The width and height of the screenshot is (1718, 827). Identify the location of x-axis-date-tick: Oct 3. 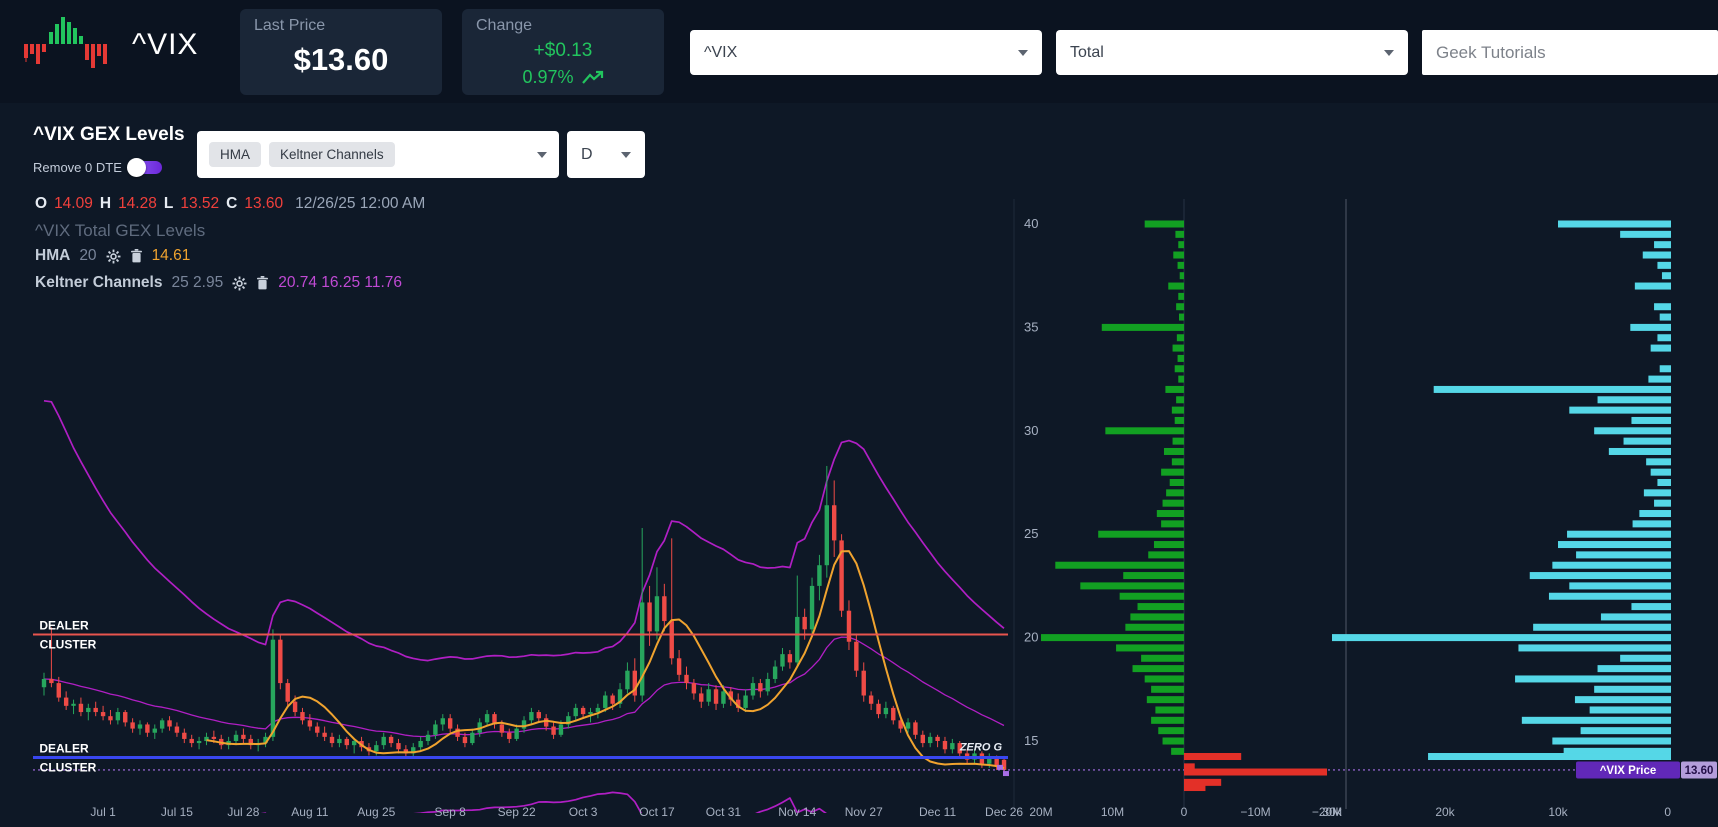
(583, 812).